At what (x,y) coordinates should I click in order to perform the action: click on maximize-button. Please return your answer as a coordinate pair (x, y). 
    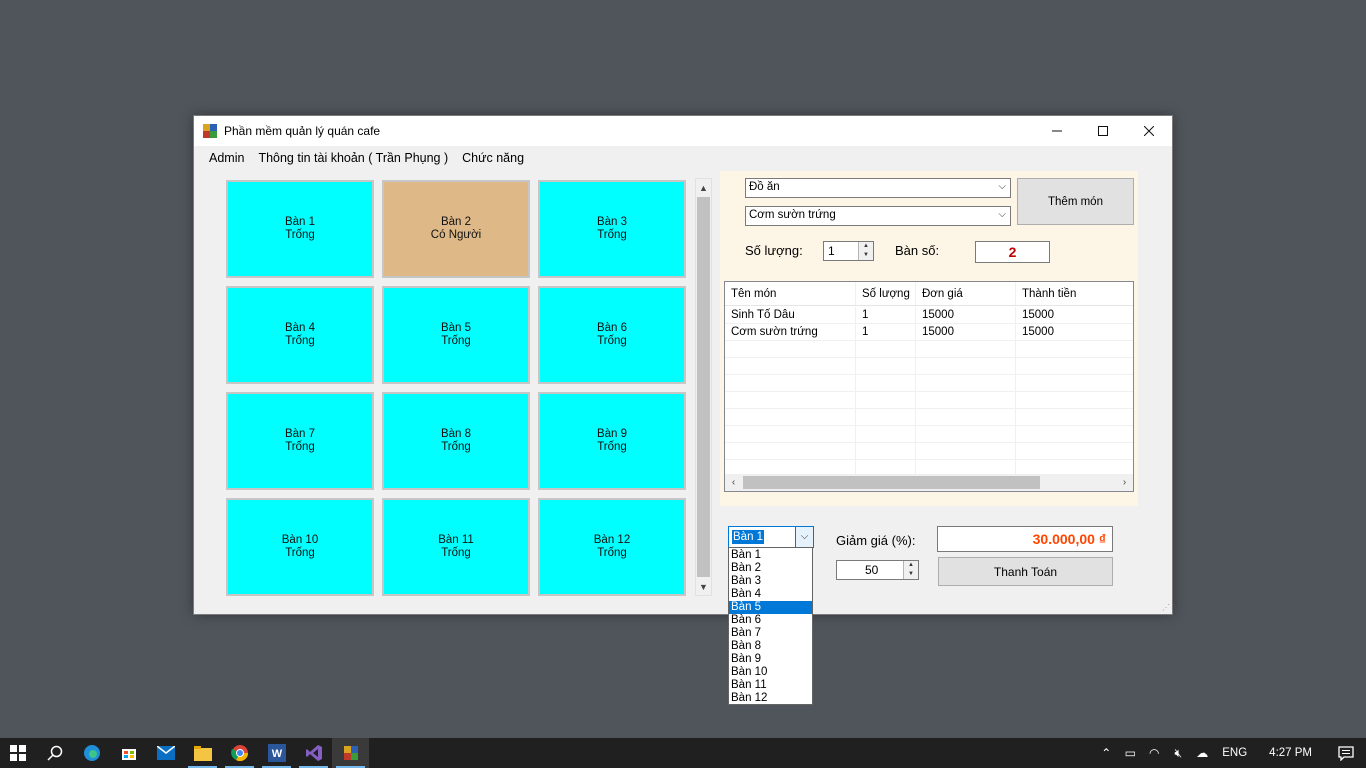
    Looking at the image, I should click on (1103, 131).